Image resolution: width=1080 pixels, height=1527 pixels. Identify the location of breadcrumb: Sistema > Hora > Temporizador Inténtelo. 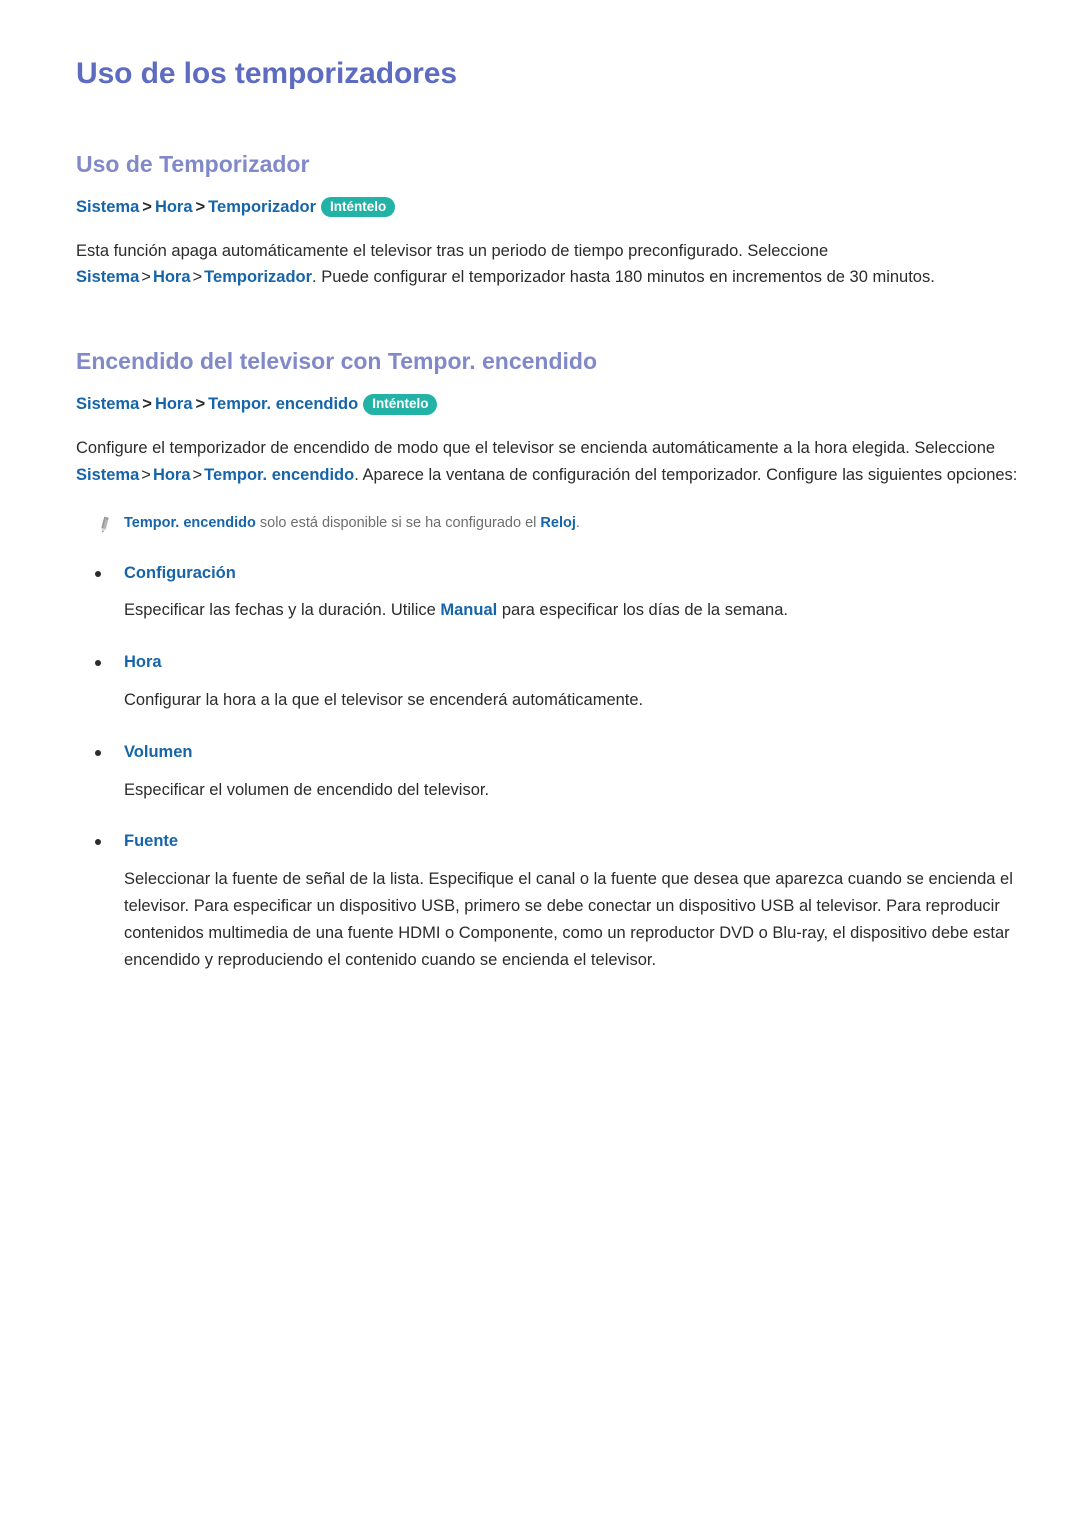
(548, 207).